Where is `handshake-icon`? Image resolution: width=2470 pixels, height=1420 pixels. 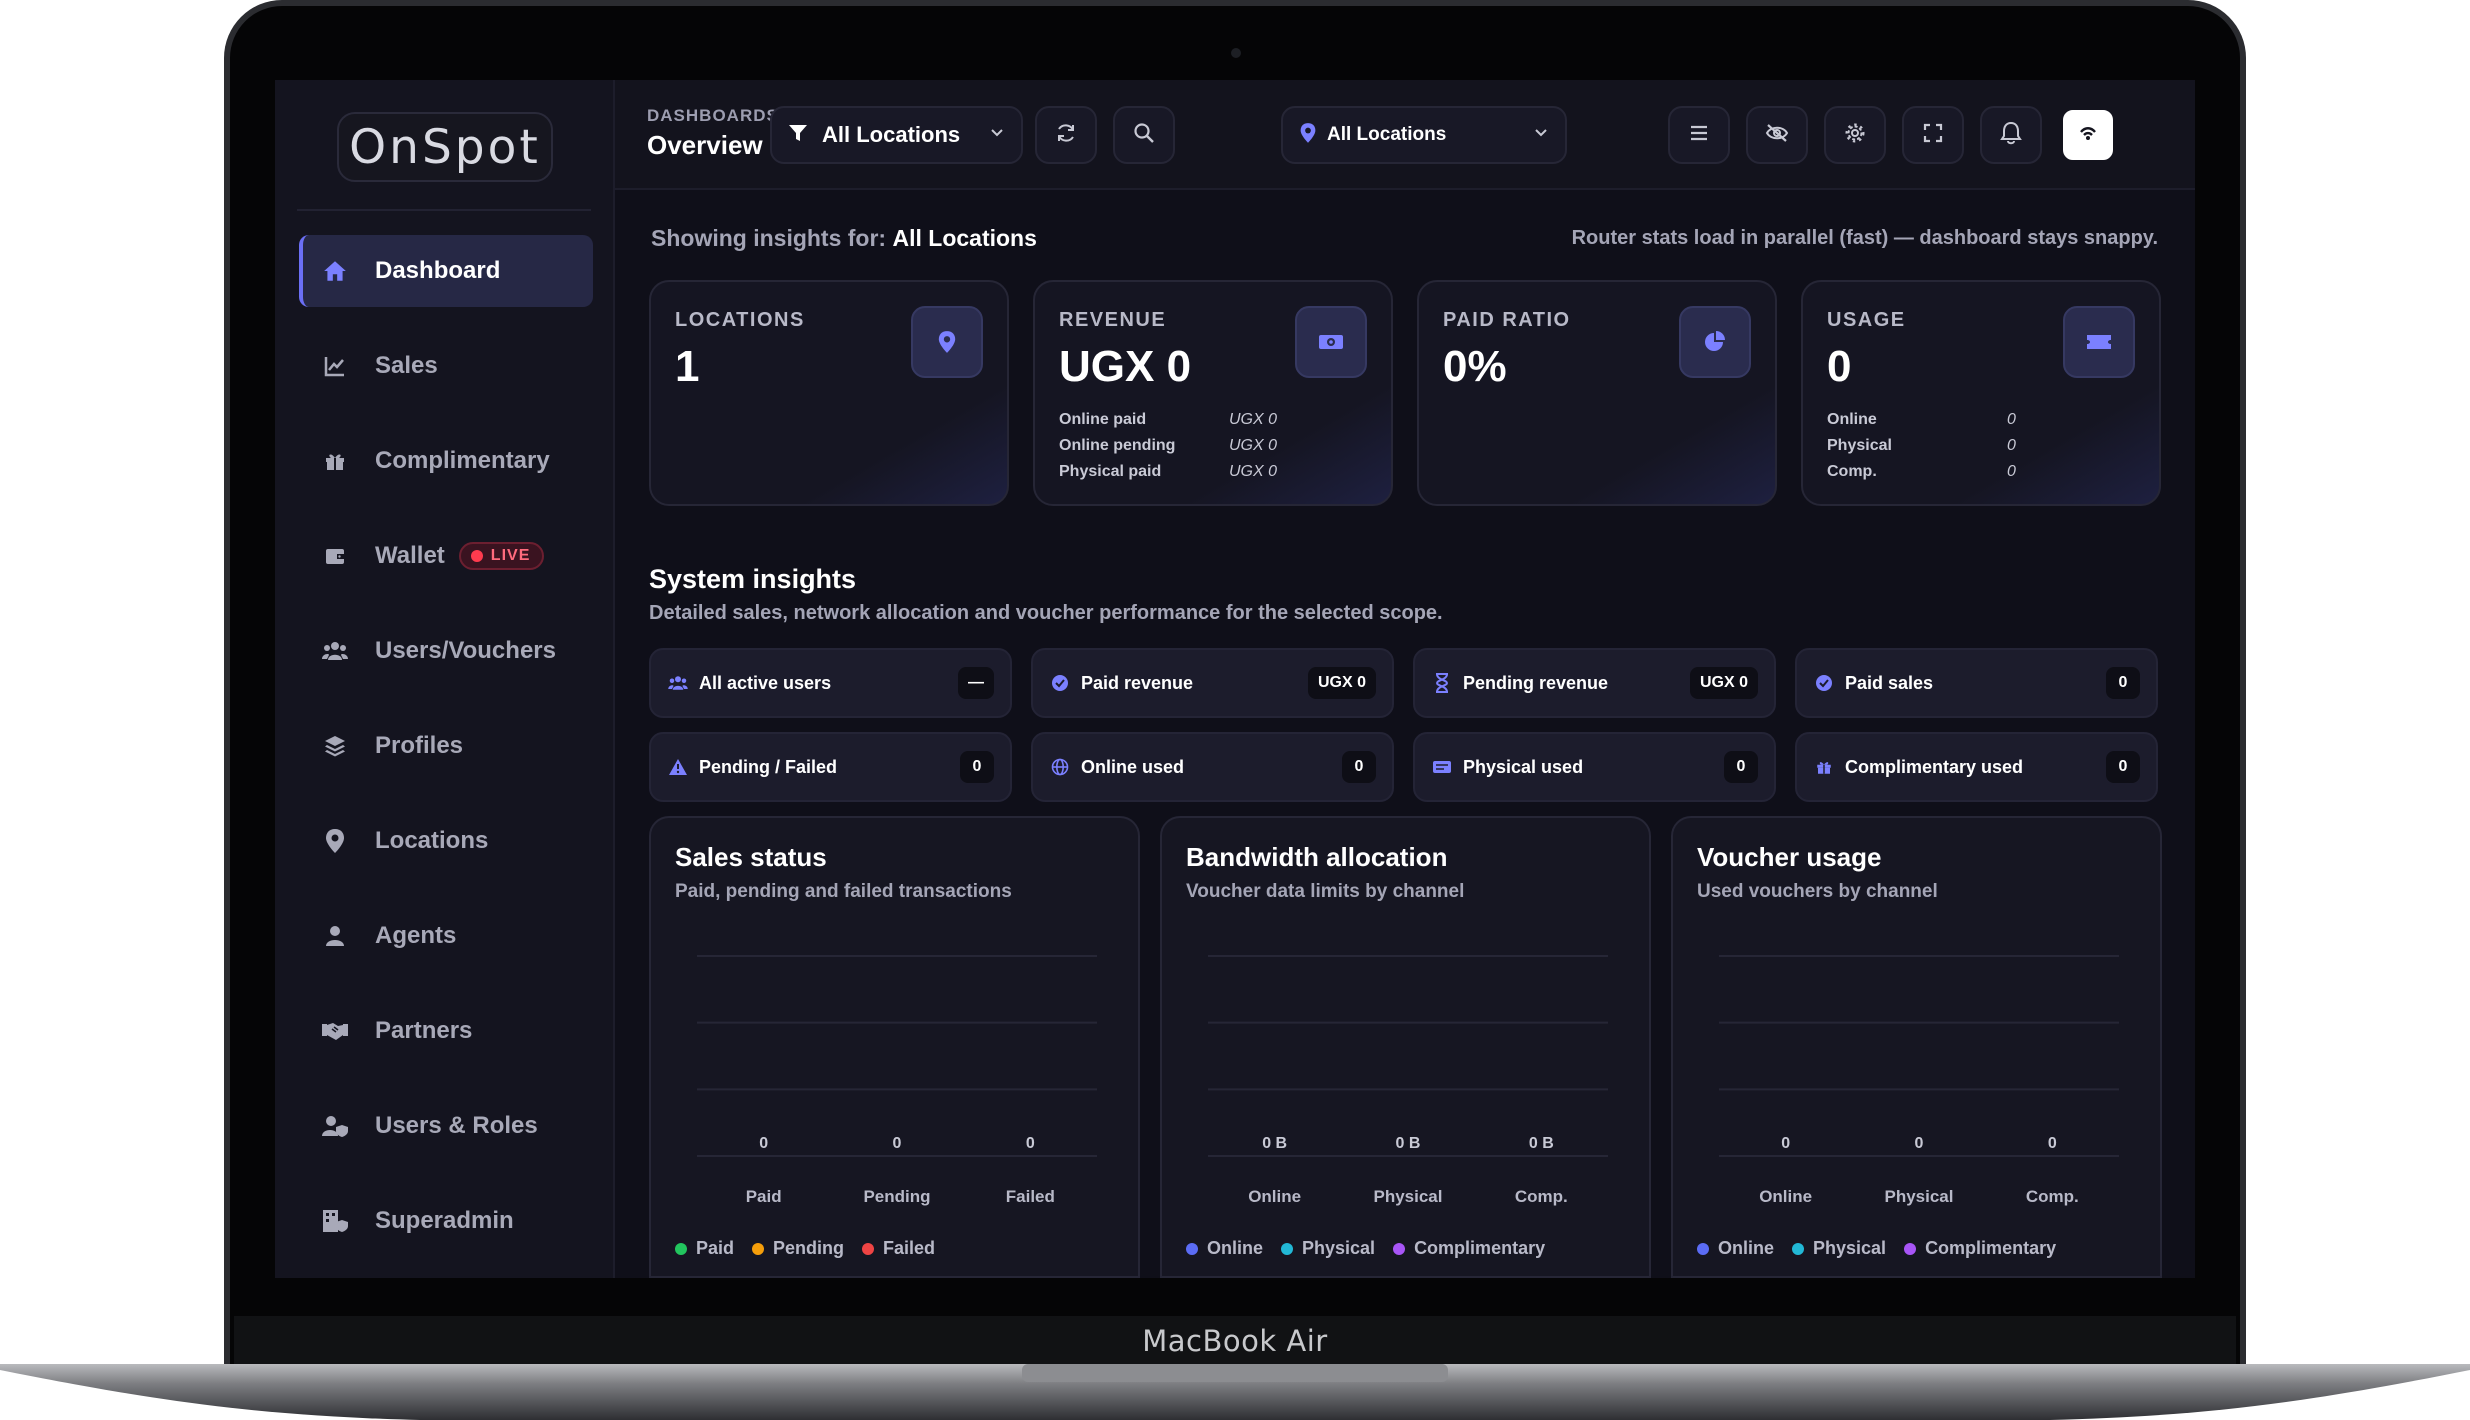 handshake-icon is located at coordinates (335, 1031).